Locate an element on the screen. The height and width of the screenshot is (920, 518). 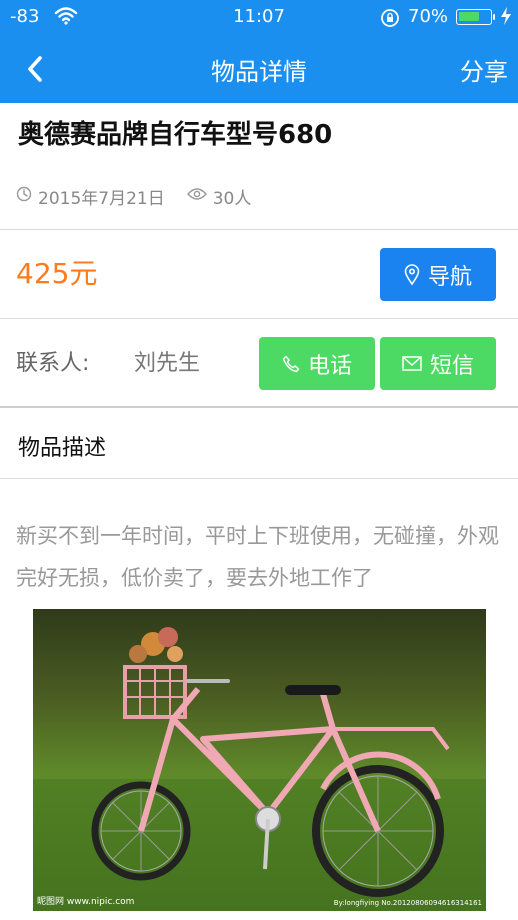
call-button: 电话 is located at coordinates (317, 363).